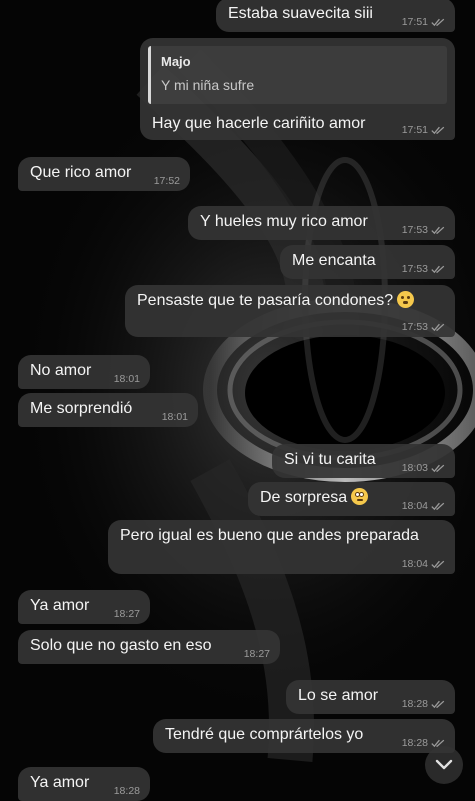 The width and height of the screenshot is (475, 801). I want to click on message-text: Pero igual es bueno que andes preparada, so click(269, 535).